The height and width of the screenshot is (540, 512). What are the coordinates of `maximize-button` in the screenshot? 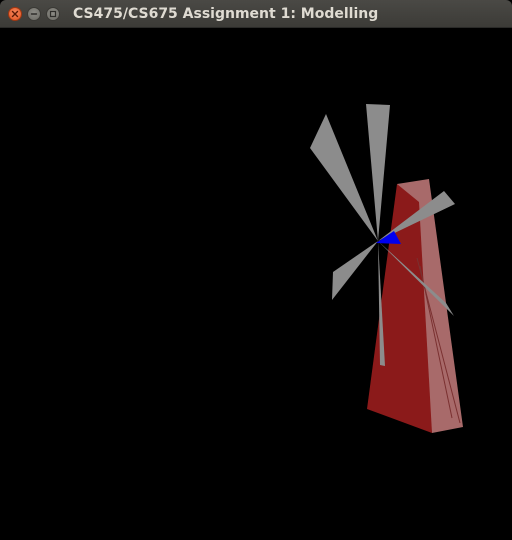 It's located at (53, 14).